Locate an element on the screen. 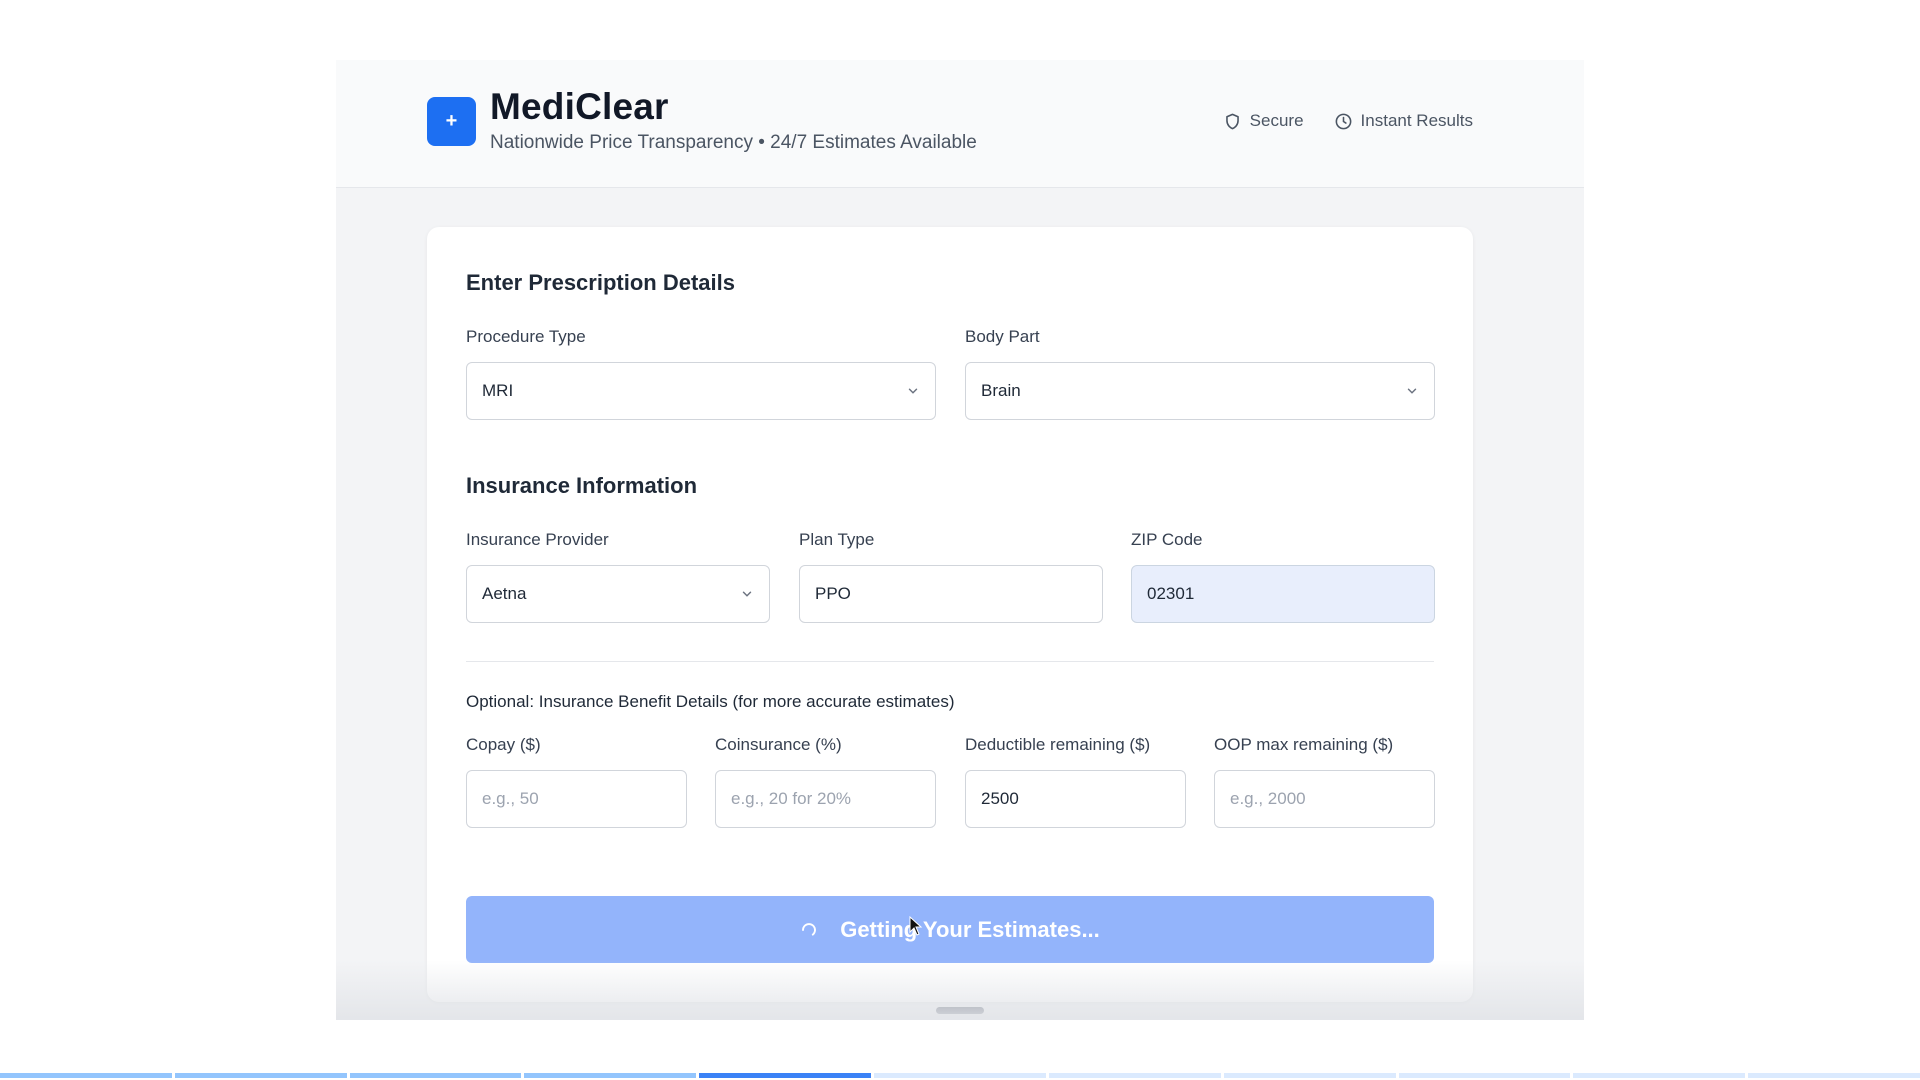 The height and width of the screenshot is (1080, 1920). body-part-field: Body Part Brain is located at coordinates (1200, 373).